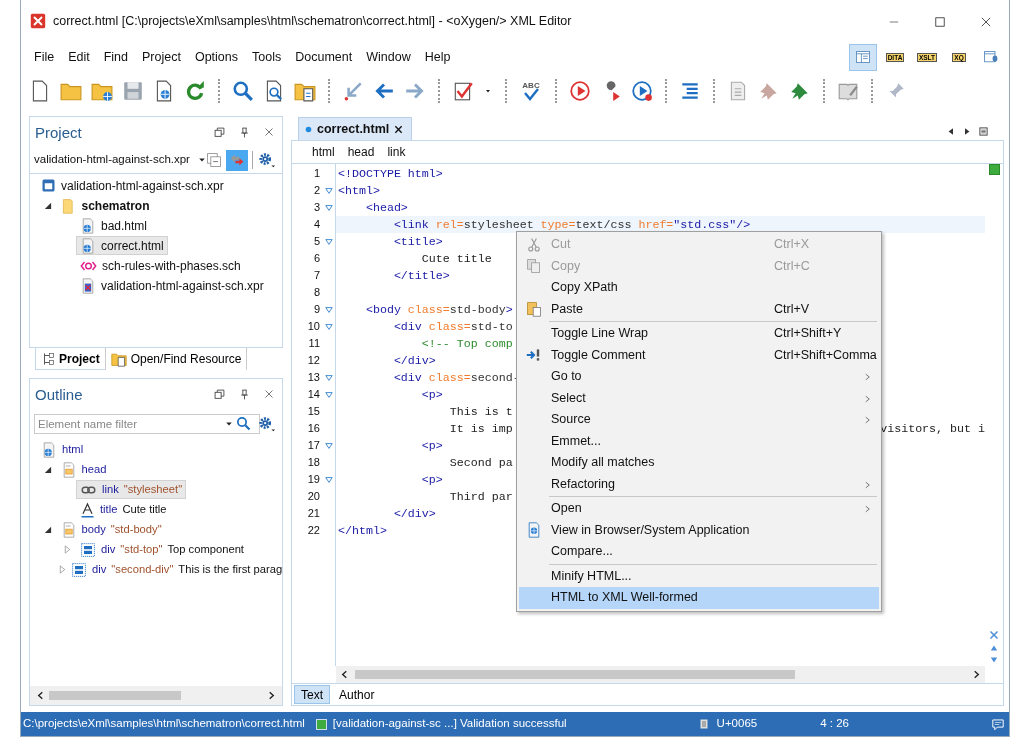 The height and width of the screenshot is (750, 1030). I want to click on menu-item: Window, so click(388, 57).